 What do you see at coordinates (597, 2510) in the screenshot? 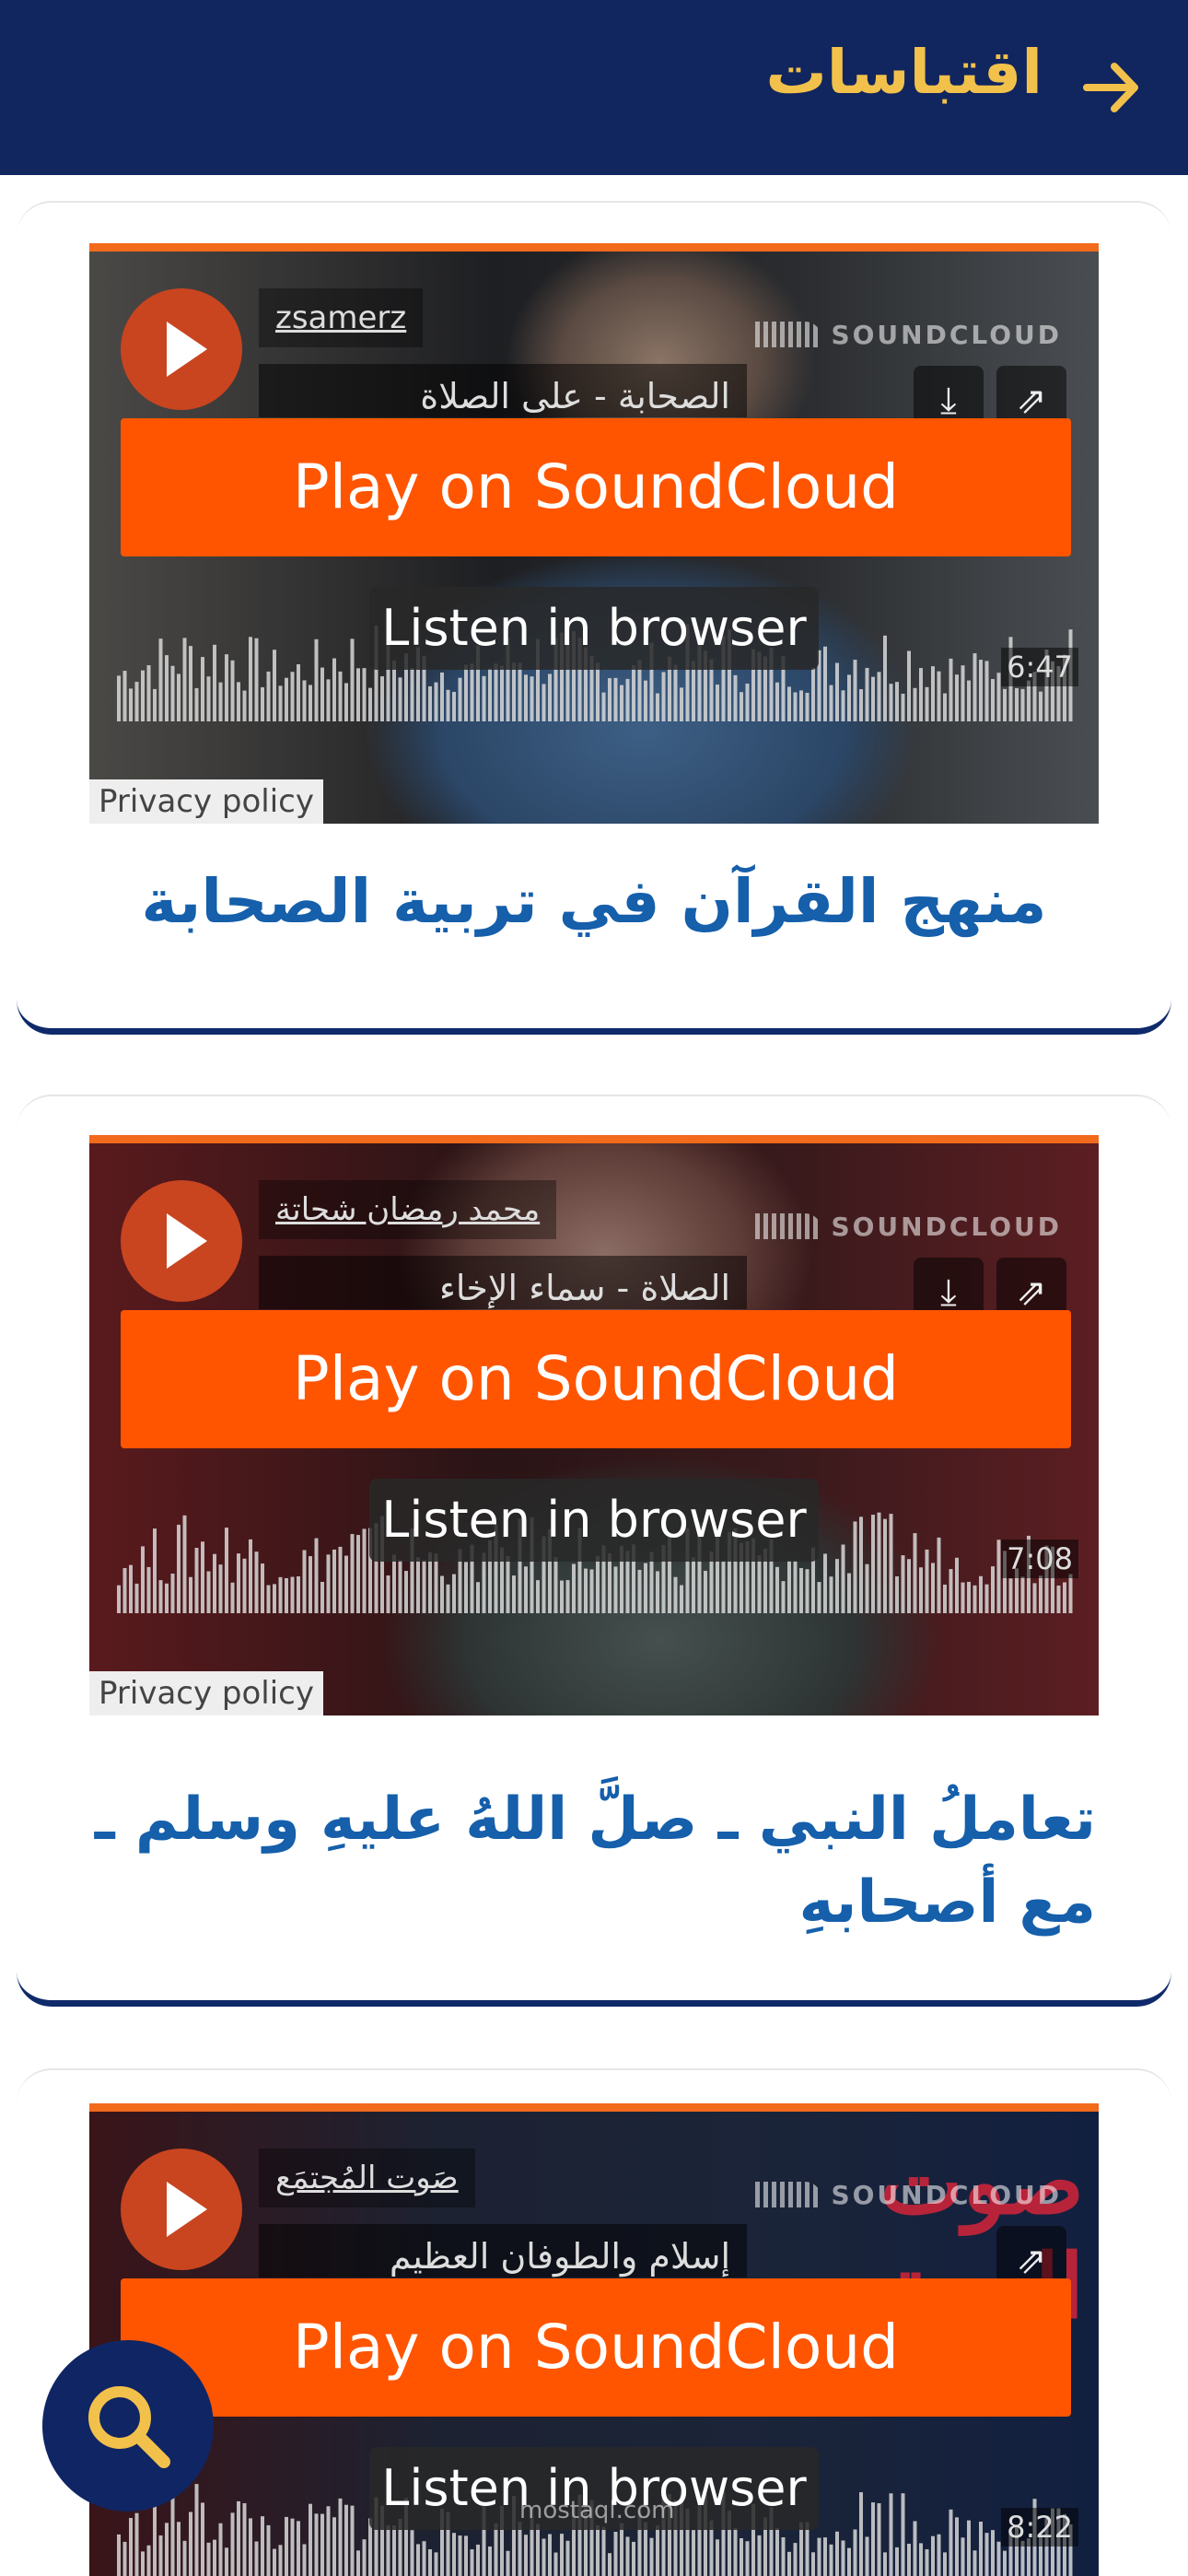
I see `watermark: mostaql.com` at bounding box center [597, 2510].